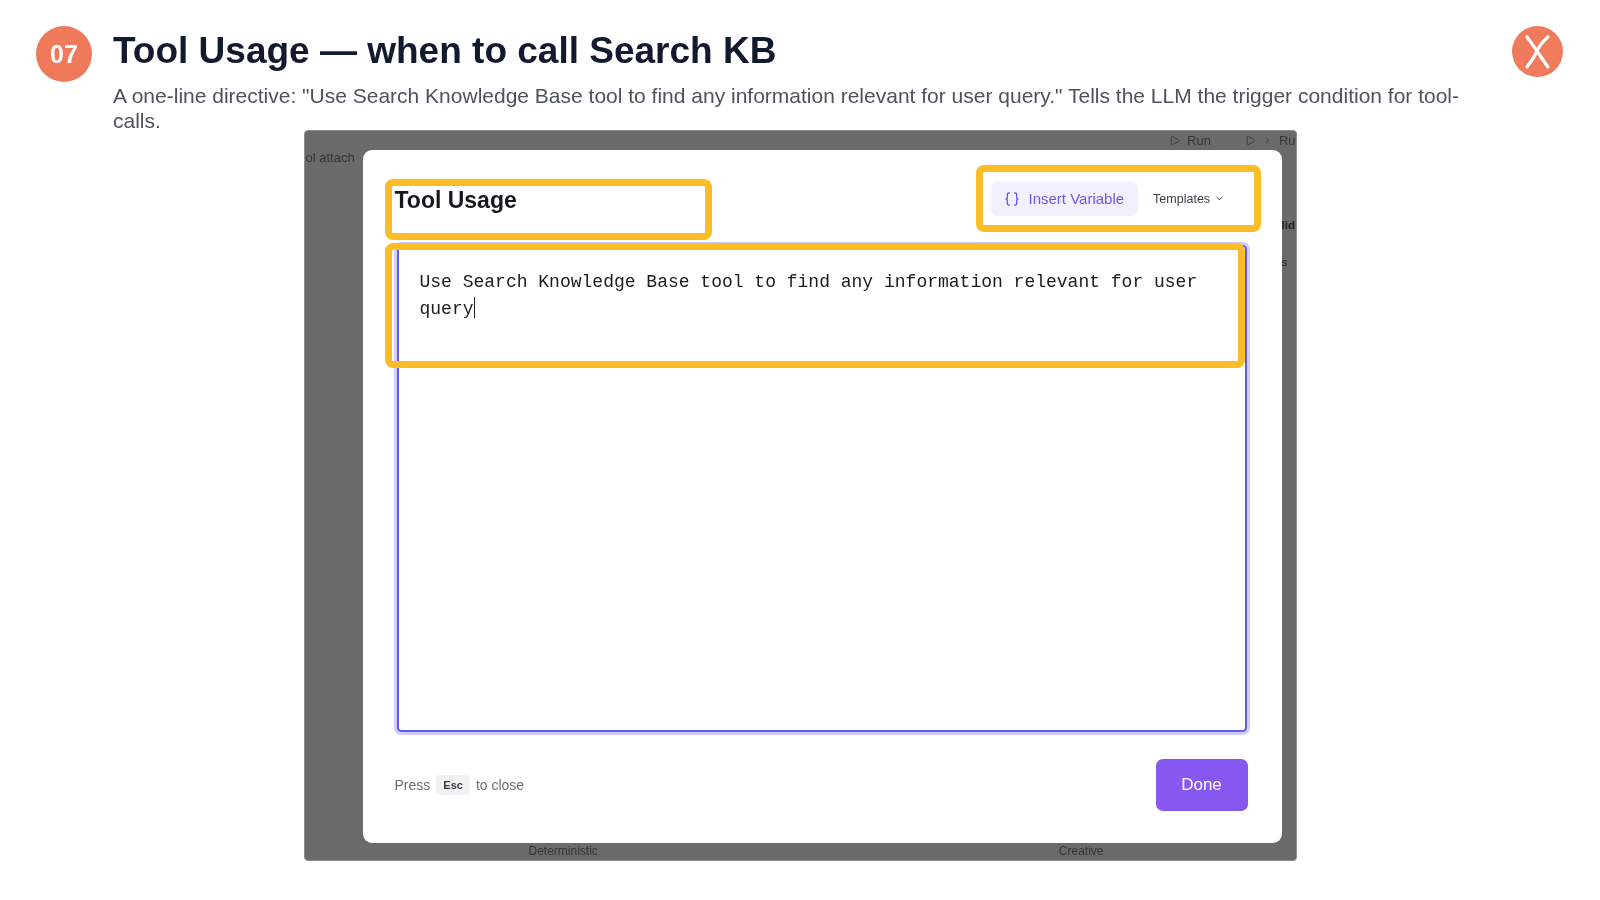 Image resolution: width=1600 pixels, height=900 pixels. Describe the element at coordinates (445, 51) in the screenshot. I see `slide-title: Tool Usage — when to call Search KB` at that location.